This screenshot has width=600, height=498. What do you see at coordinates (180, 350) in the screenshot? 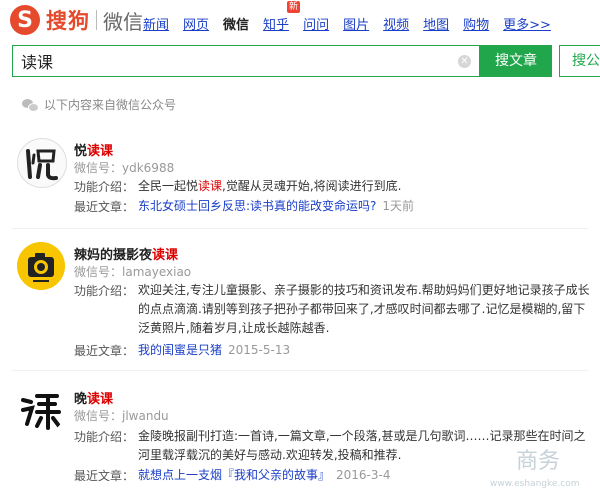
I see `recent-article-link: 我的闺蜜是只猪` at bounding box center [180, 350].